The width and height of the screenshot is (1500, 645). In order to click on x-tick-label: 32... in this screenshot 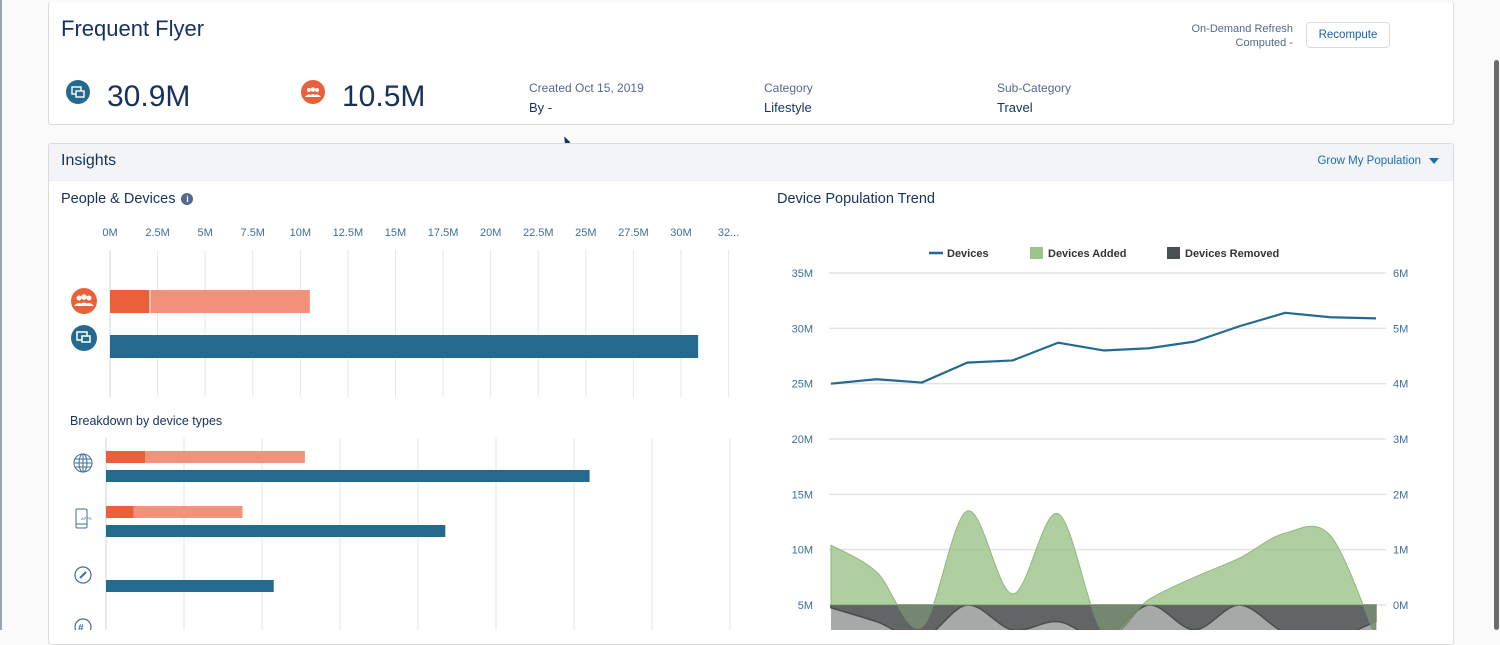, I will do `click(728, 233)`.